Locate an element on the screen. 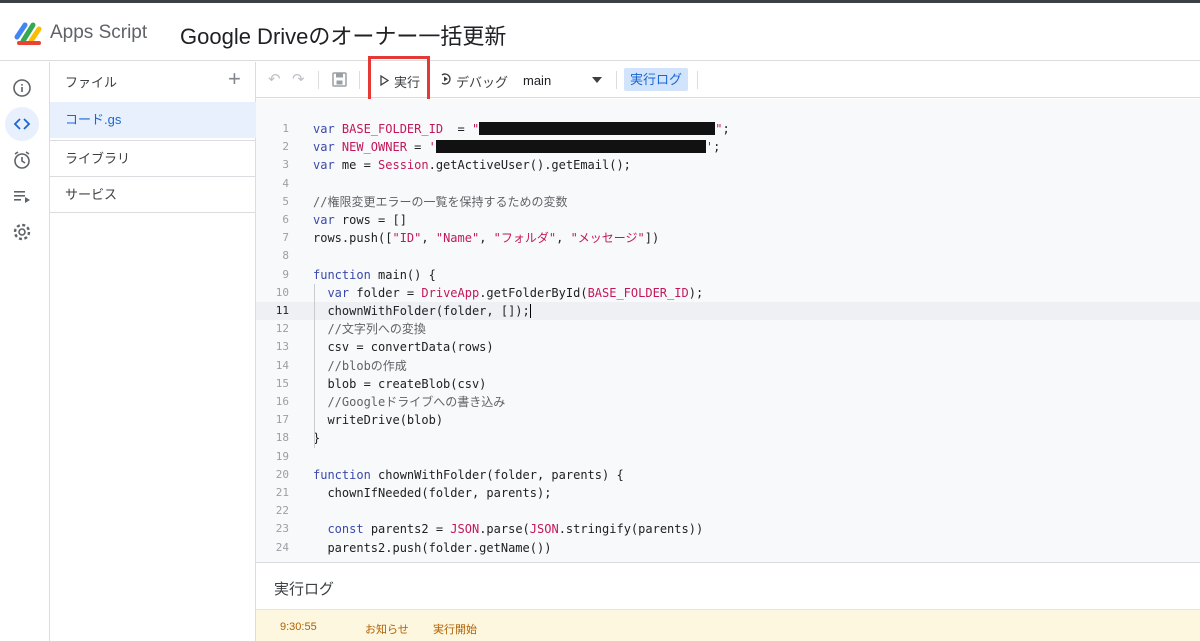 Image resolution: width=1200 pixels, height=641 pixels. undo-icon: ↶ is located at coordinates (274, 79).